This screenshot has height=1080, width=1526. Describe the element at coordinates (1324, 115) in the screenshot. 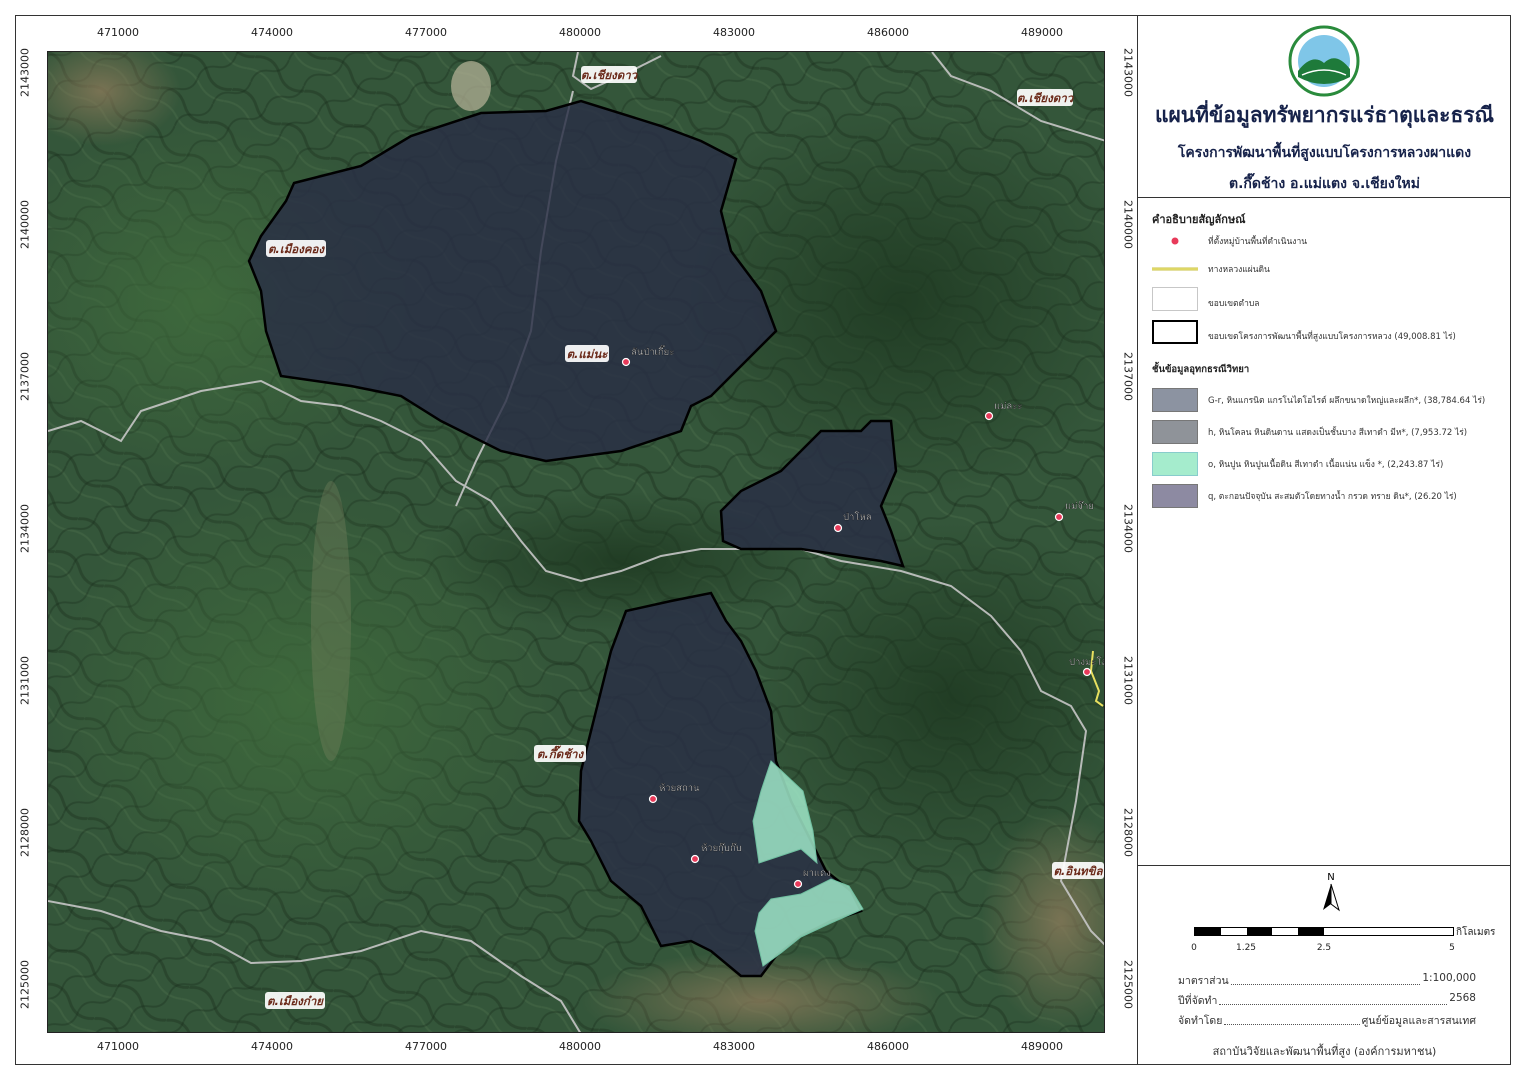

I see `map-title: แผนที่ข้อมูลทรัพยากรแร่ธาตุและธรณี` at that location.